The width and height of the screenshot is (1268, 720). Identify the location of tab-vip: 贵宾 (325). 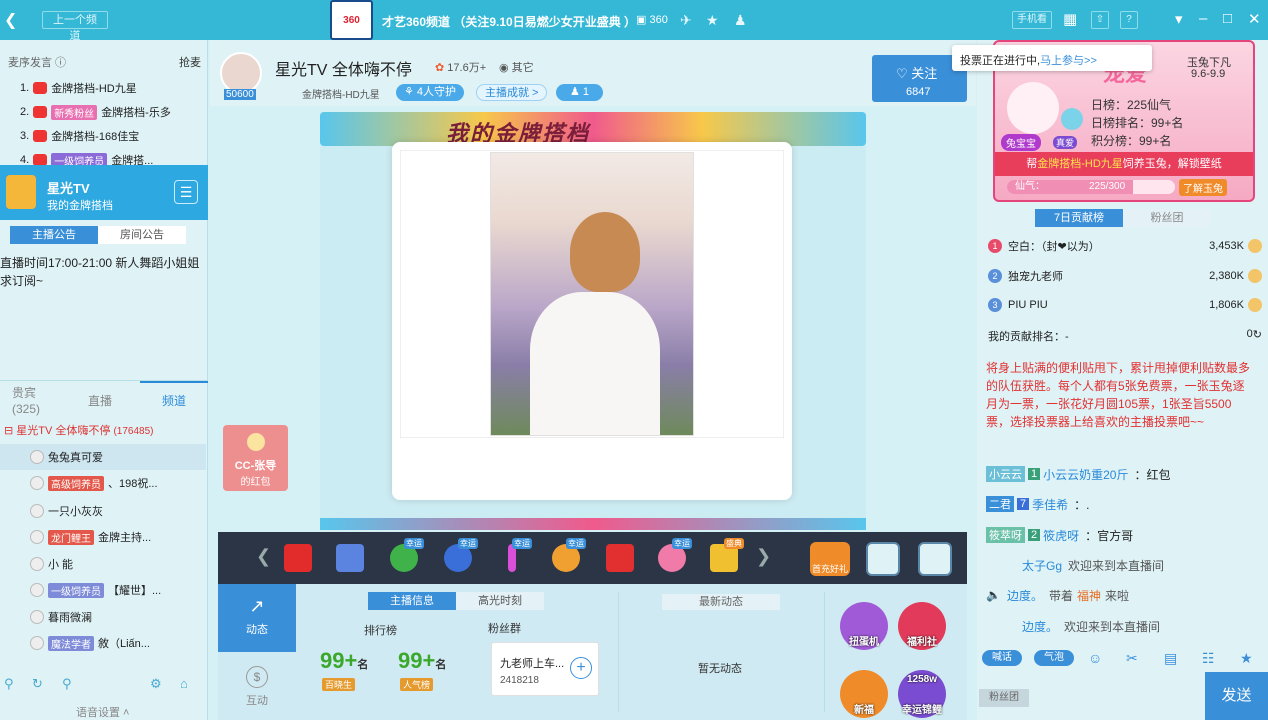
(26, 401).